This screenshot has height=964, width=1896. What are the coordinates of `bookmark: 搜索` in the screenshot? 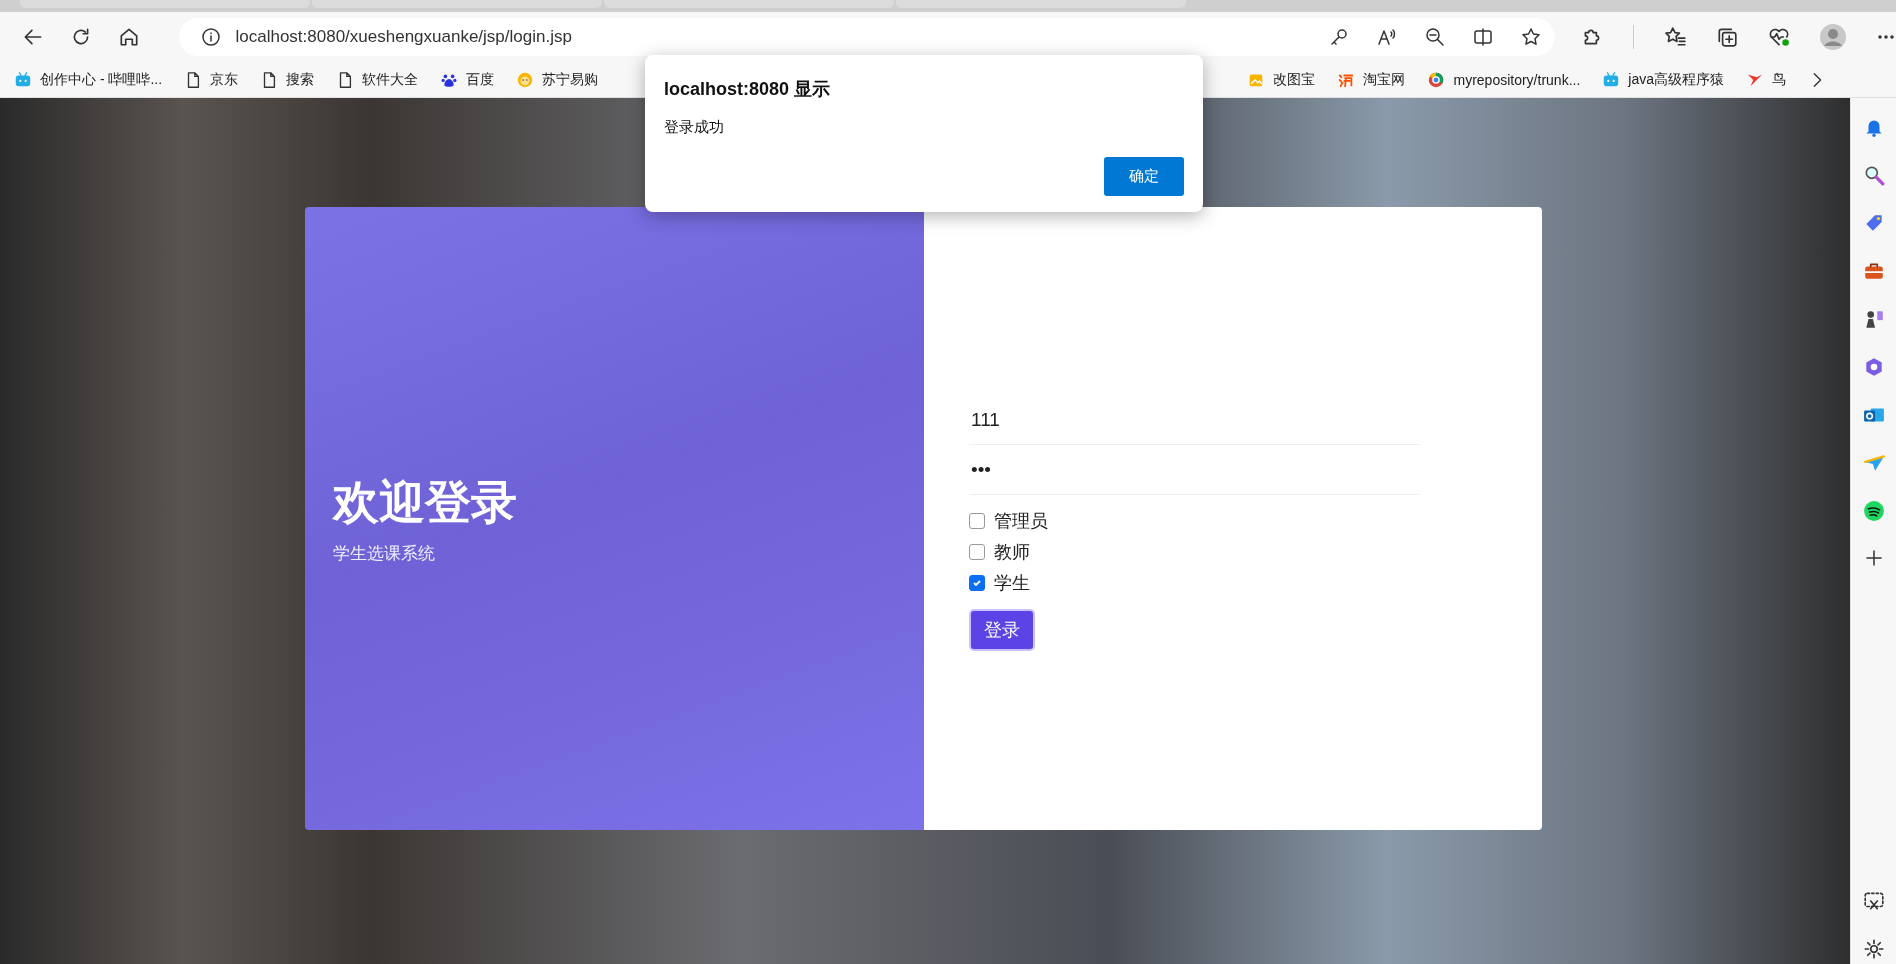 It's located at (287, 79).